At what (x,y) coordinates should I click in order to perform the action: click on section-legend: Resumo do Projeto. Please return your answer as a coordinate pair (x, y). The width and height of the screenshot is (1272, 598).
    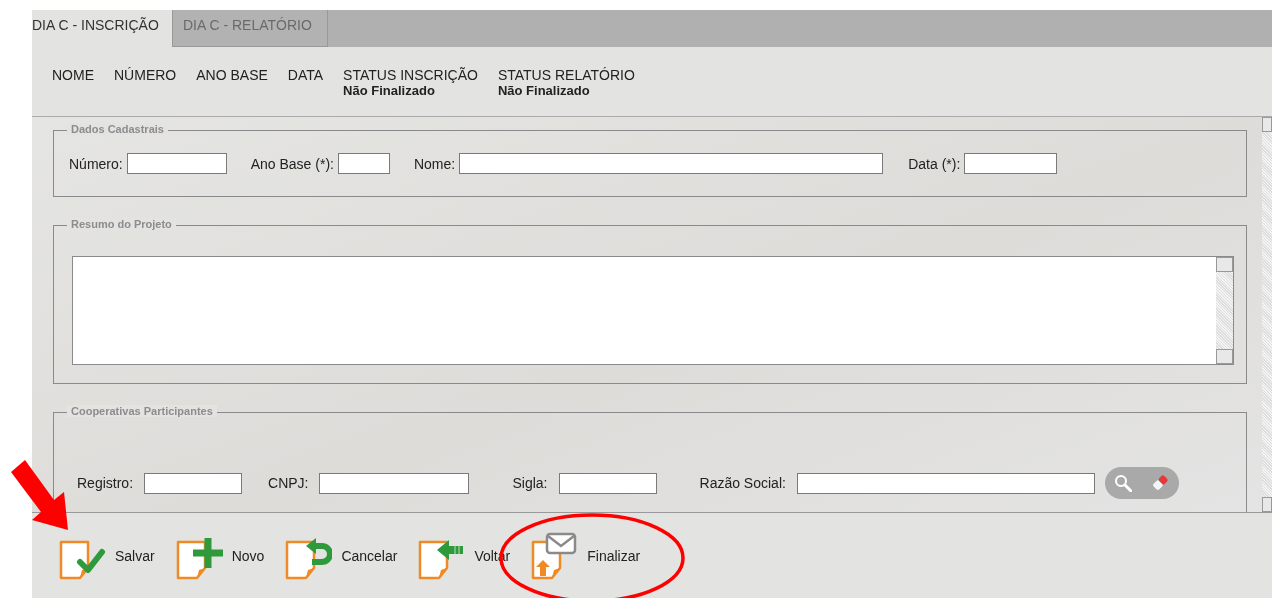
    Looking at the image, I should click on (121, 224).